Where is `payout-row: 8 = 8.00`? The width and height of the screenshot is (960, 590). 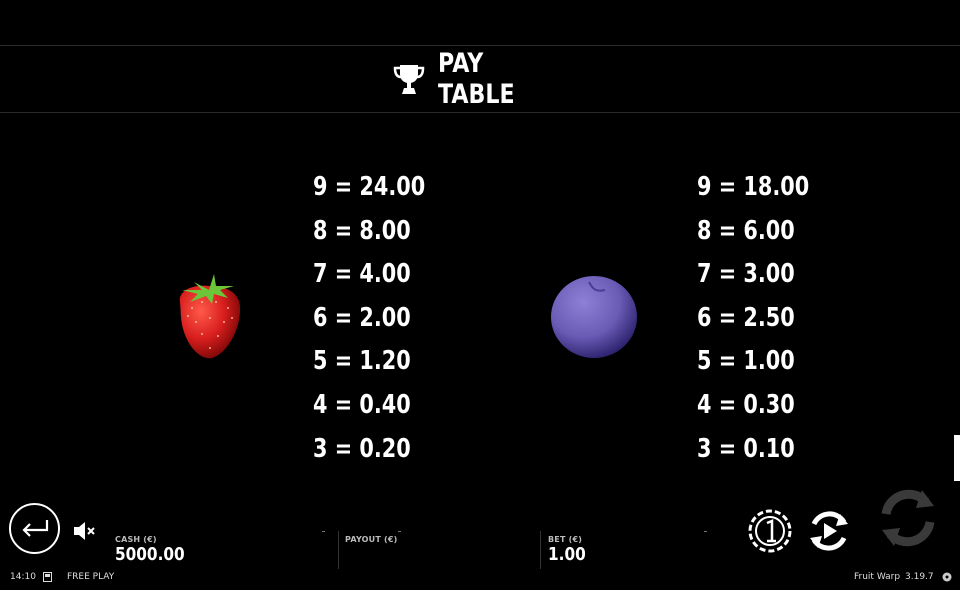 payout-row: 8 = 8.00 is located at coordinates (362, 230).